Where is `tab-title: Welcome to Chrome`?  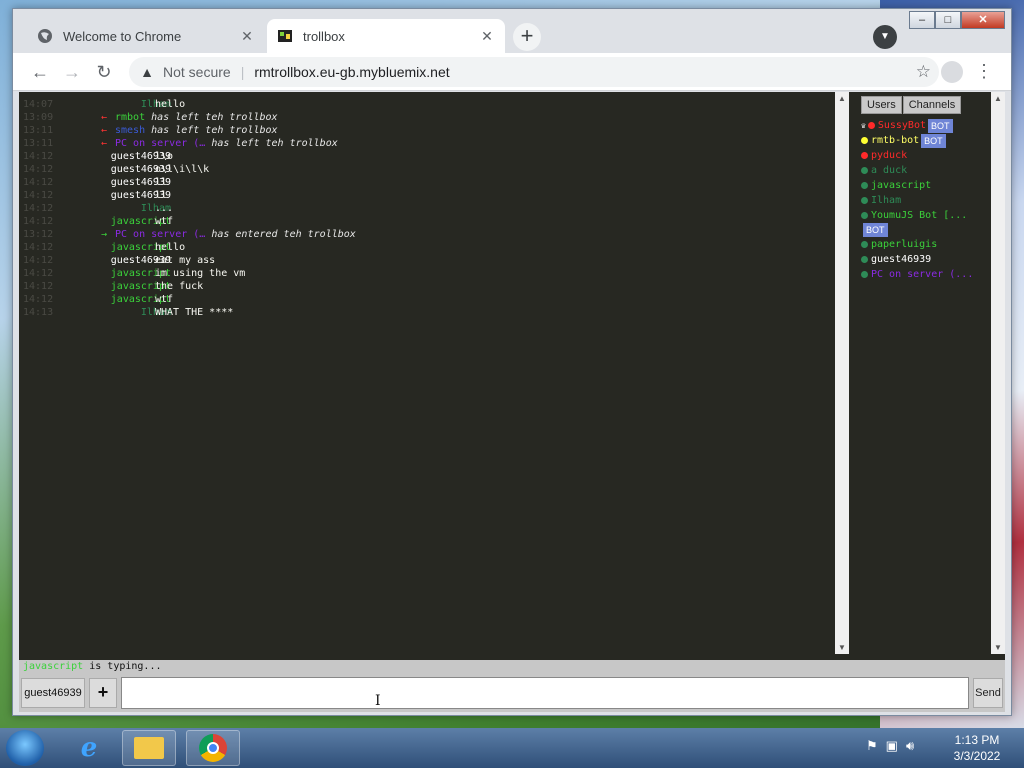
tab-title: Welcome to Chrome is located at coordinates (122, 36).